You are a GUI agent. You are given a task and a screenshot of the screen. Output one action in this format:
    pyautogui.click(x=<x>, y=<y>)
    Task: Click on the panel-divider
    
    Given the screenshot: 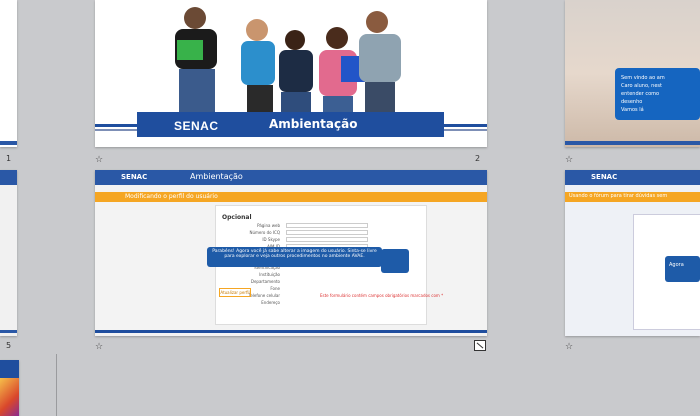 What is the action you would take?
    pyautogui.click(x=56, y=385)
    